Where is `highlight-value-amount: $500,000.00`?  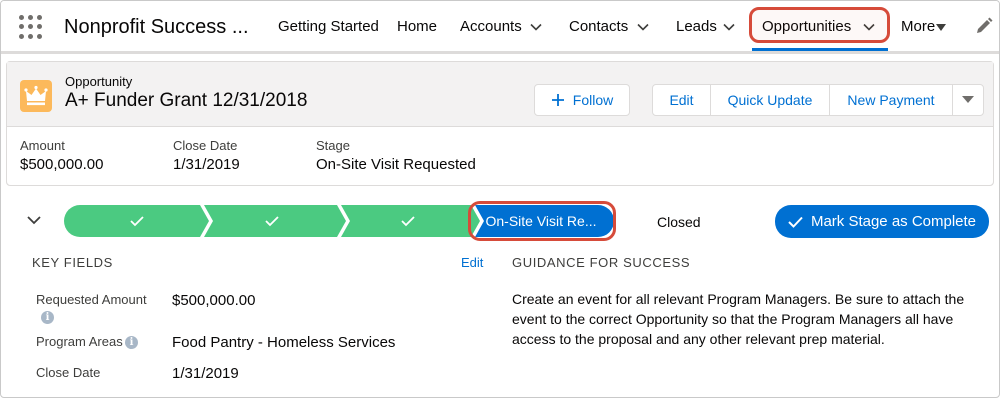 highlight-value-amount: $500,000.00 is located at coordinates (62, 164).